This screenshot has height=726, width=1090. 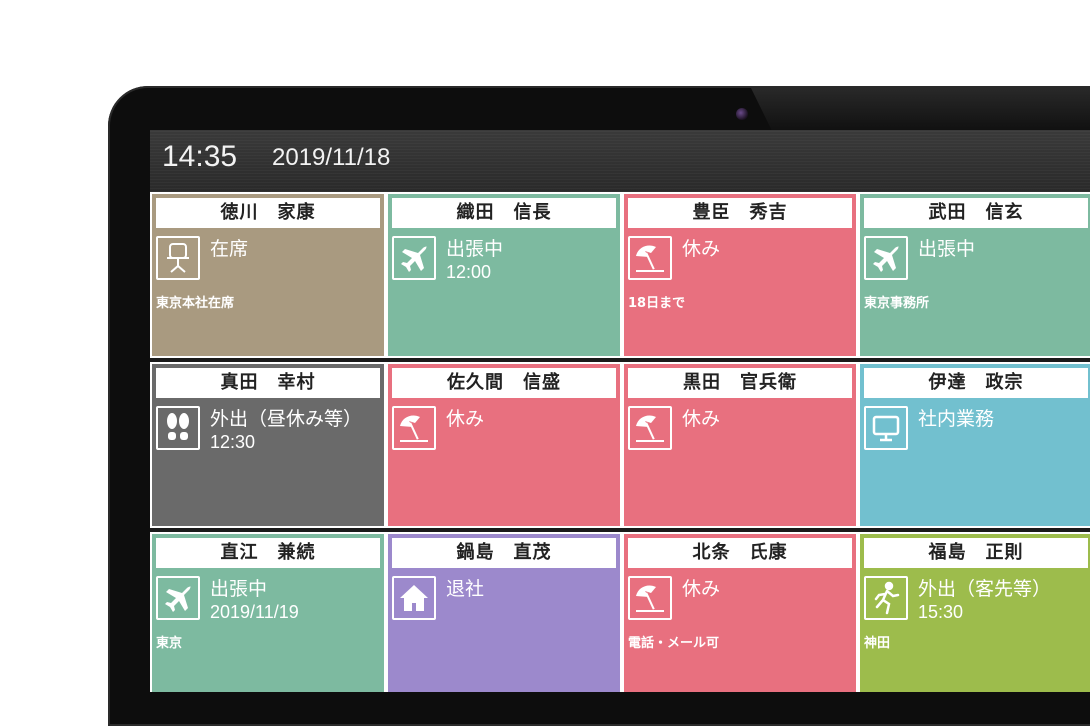 I want to click on status-label: 在席, so click(x=229, y=249).